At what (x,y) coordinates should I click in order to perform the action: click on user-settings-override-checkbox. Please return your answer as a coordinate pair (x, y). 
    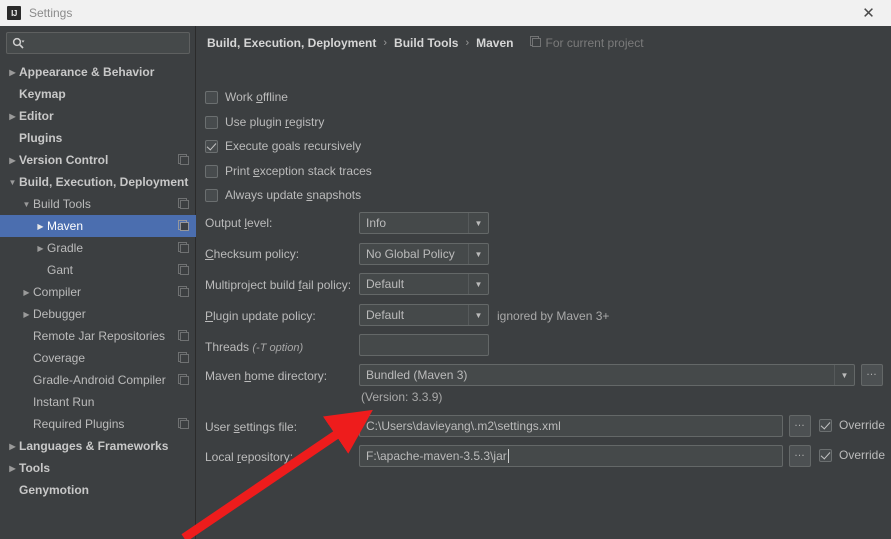
    Looking at the image, I should click on (825, 425).